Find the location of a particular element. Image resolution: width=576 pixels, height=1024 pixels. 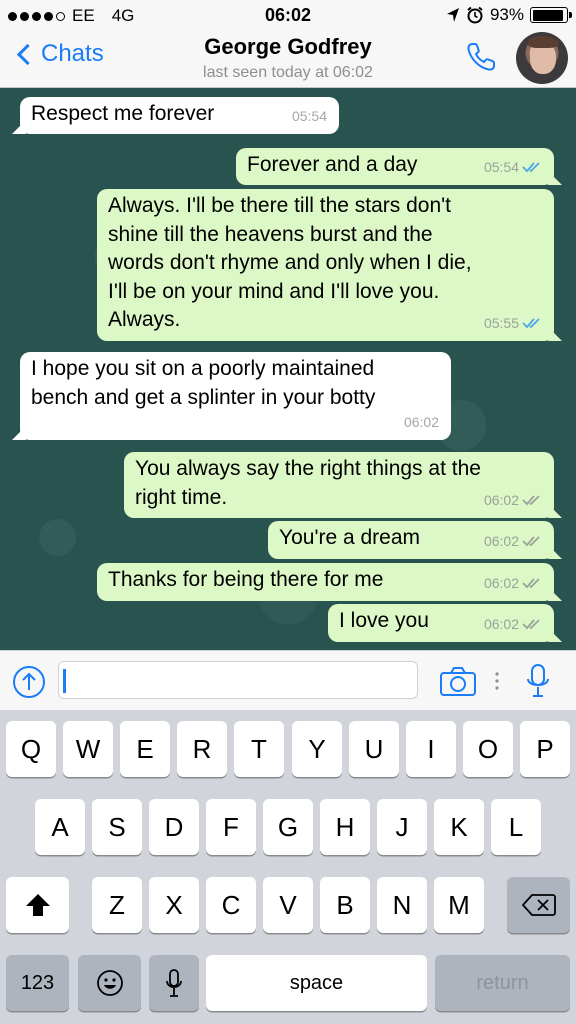

key-o: O is located at coordinates (488, 749).